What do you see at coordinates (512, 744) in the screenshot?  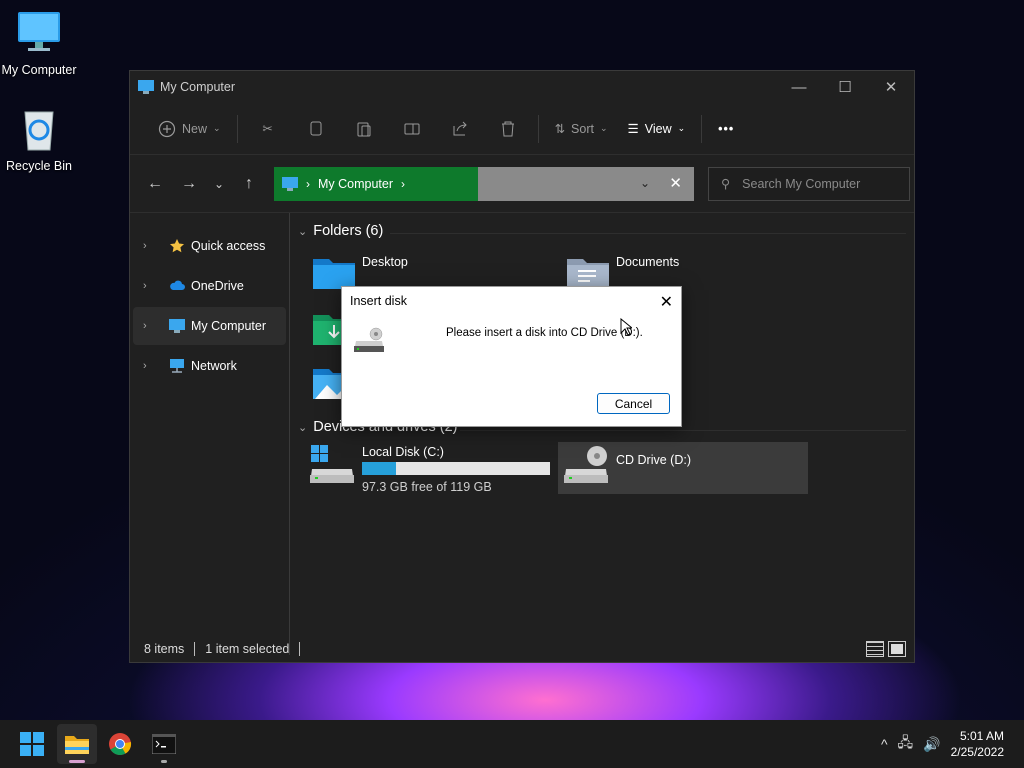 I see `taskbar: ^ 🖧 🔊 5:01 AM 2/25/2022` at bounding box center [512, 744].